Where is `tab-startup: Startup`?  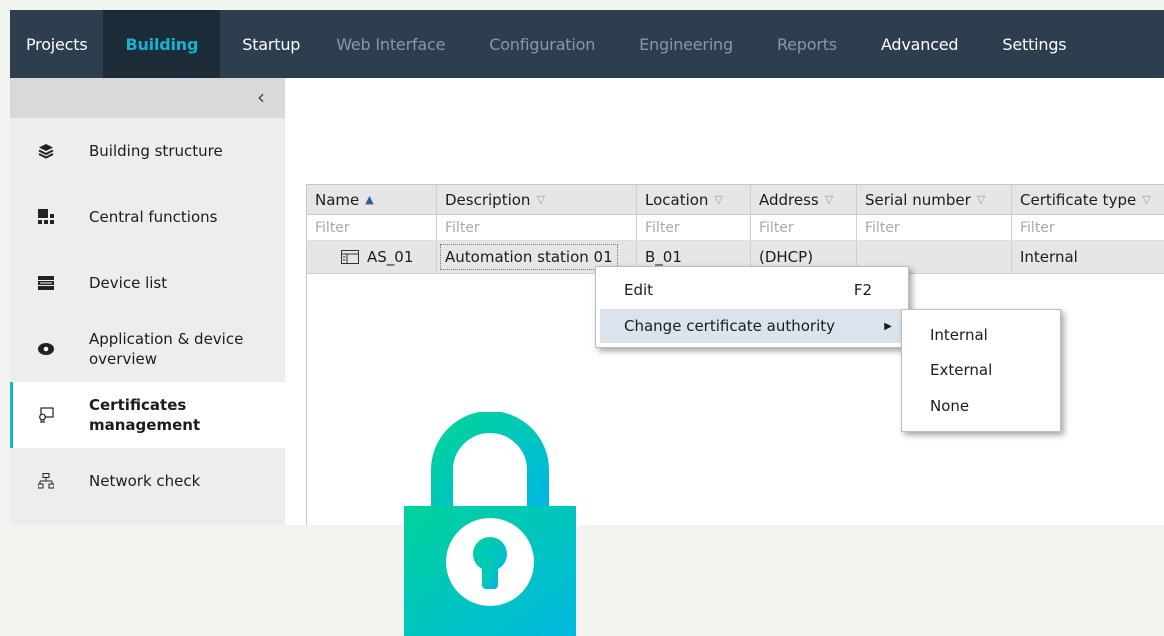
tab-startup: Startup is located at coordinates (267, 44).